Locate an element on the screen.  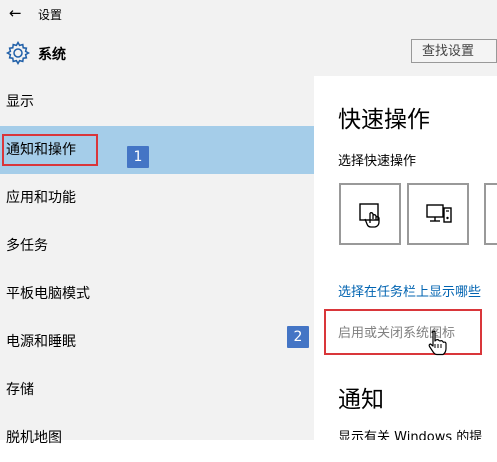
window-title: 设置 is located at coordinates (50, 15).